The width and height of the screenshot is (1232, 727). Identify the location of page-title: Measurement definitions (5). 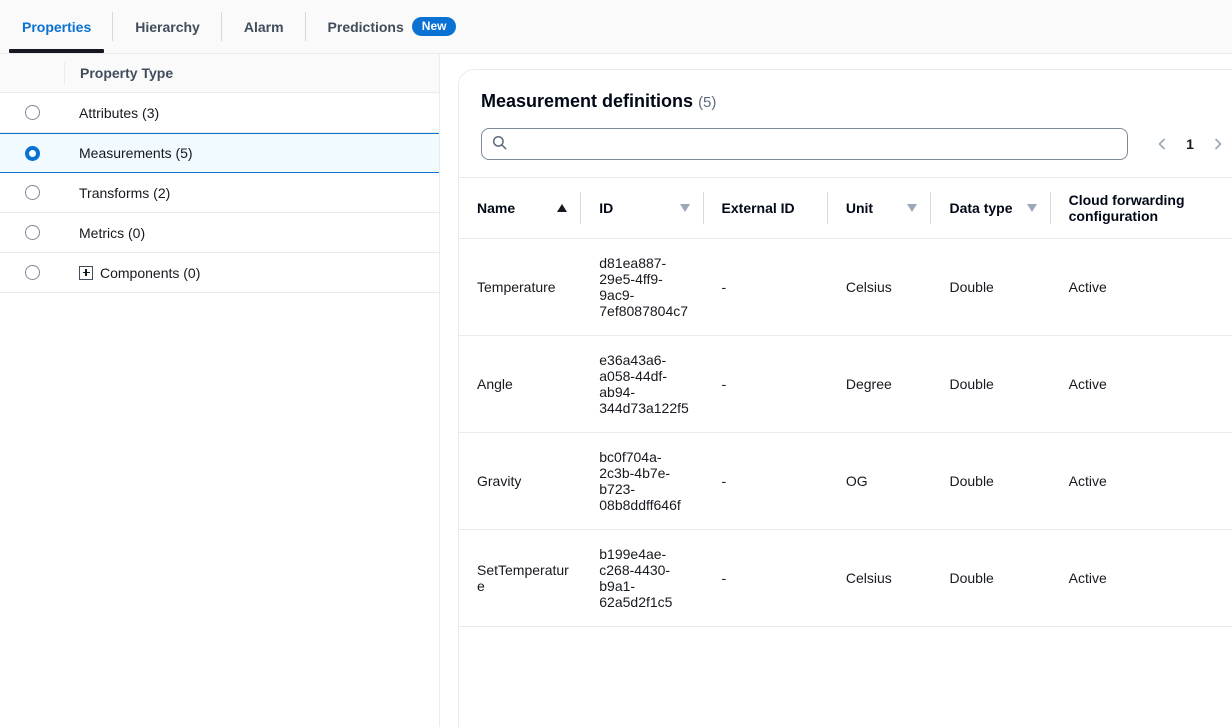
(845, 91).